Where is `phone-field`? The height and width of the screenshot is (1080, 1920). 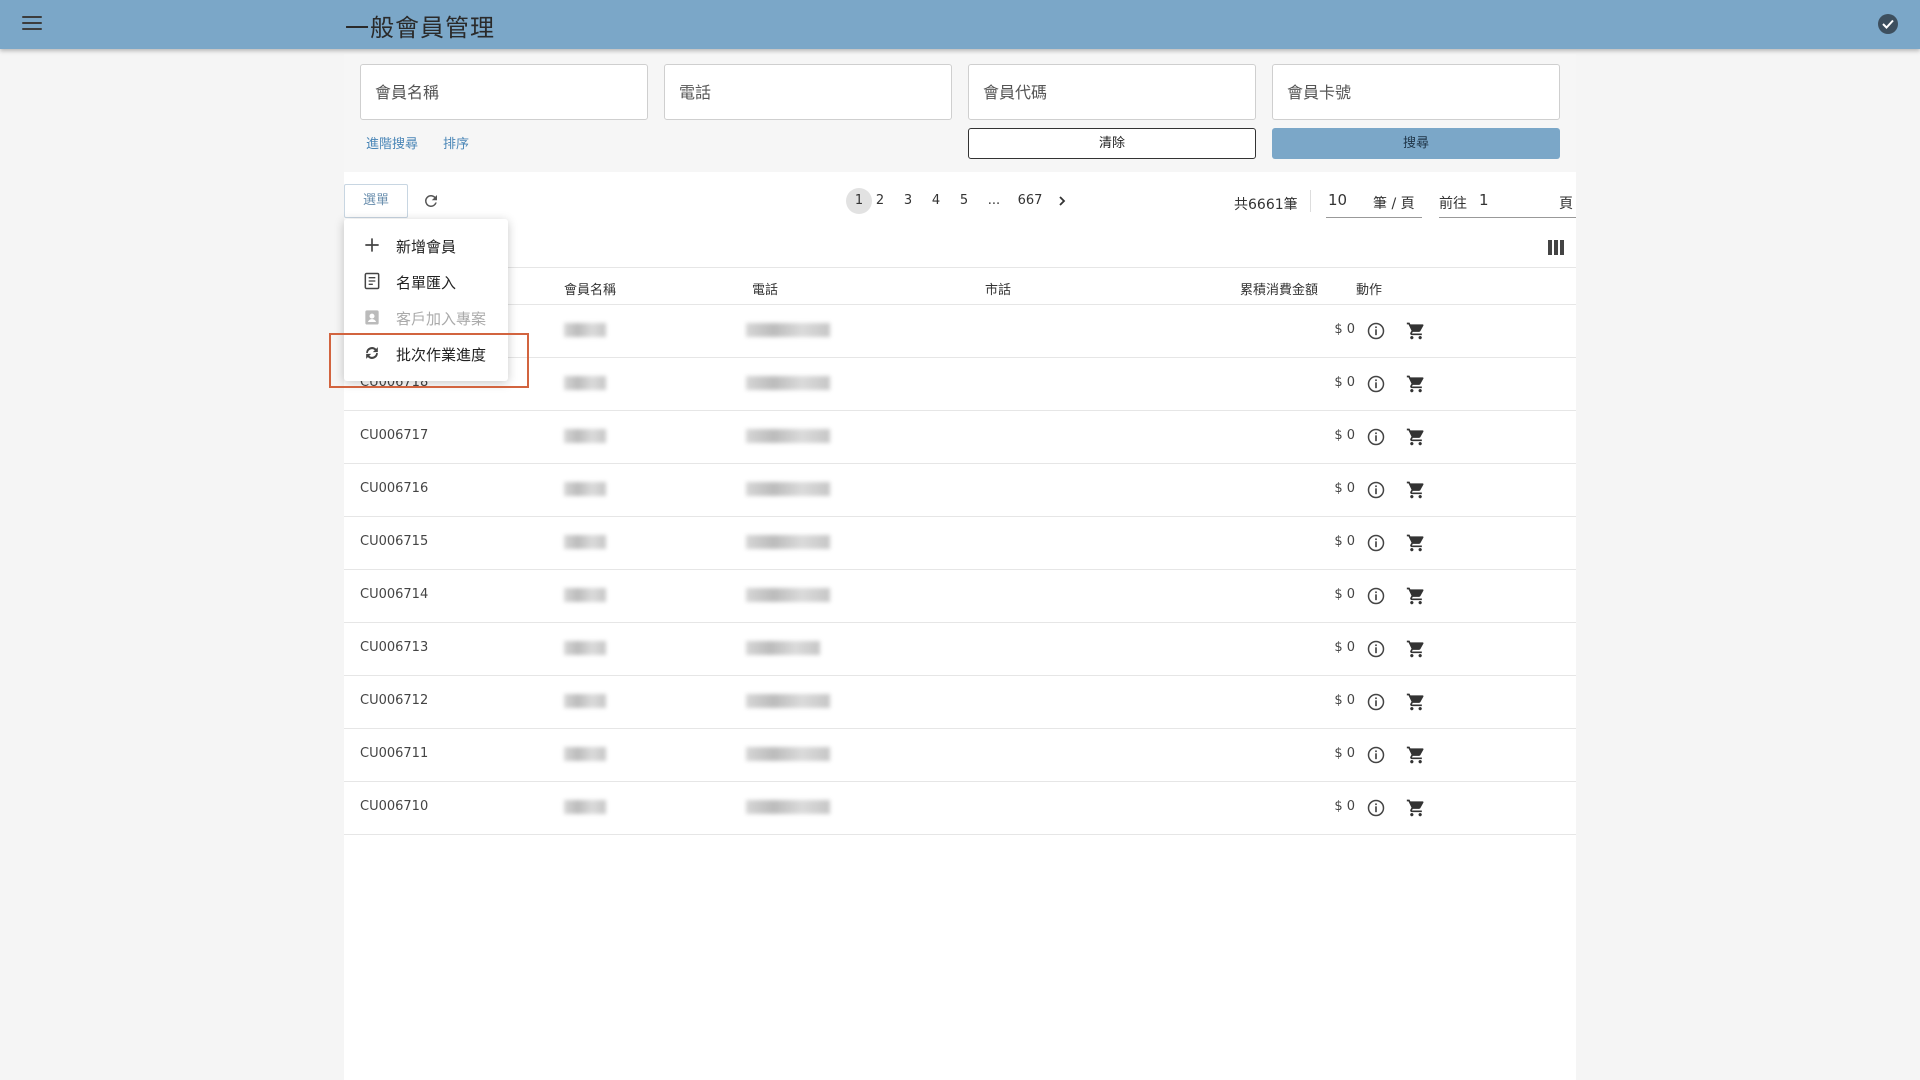
phone-field is located at coordinates (808, 92).